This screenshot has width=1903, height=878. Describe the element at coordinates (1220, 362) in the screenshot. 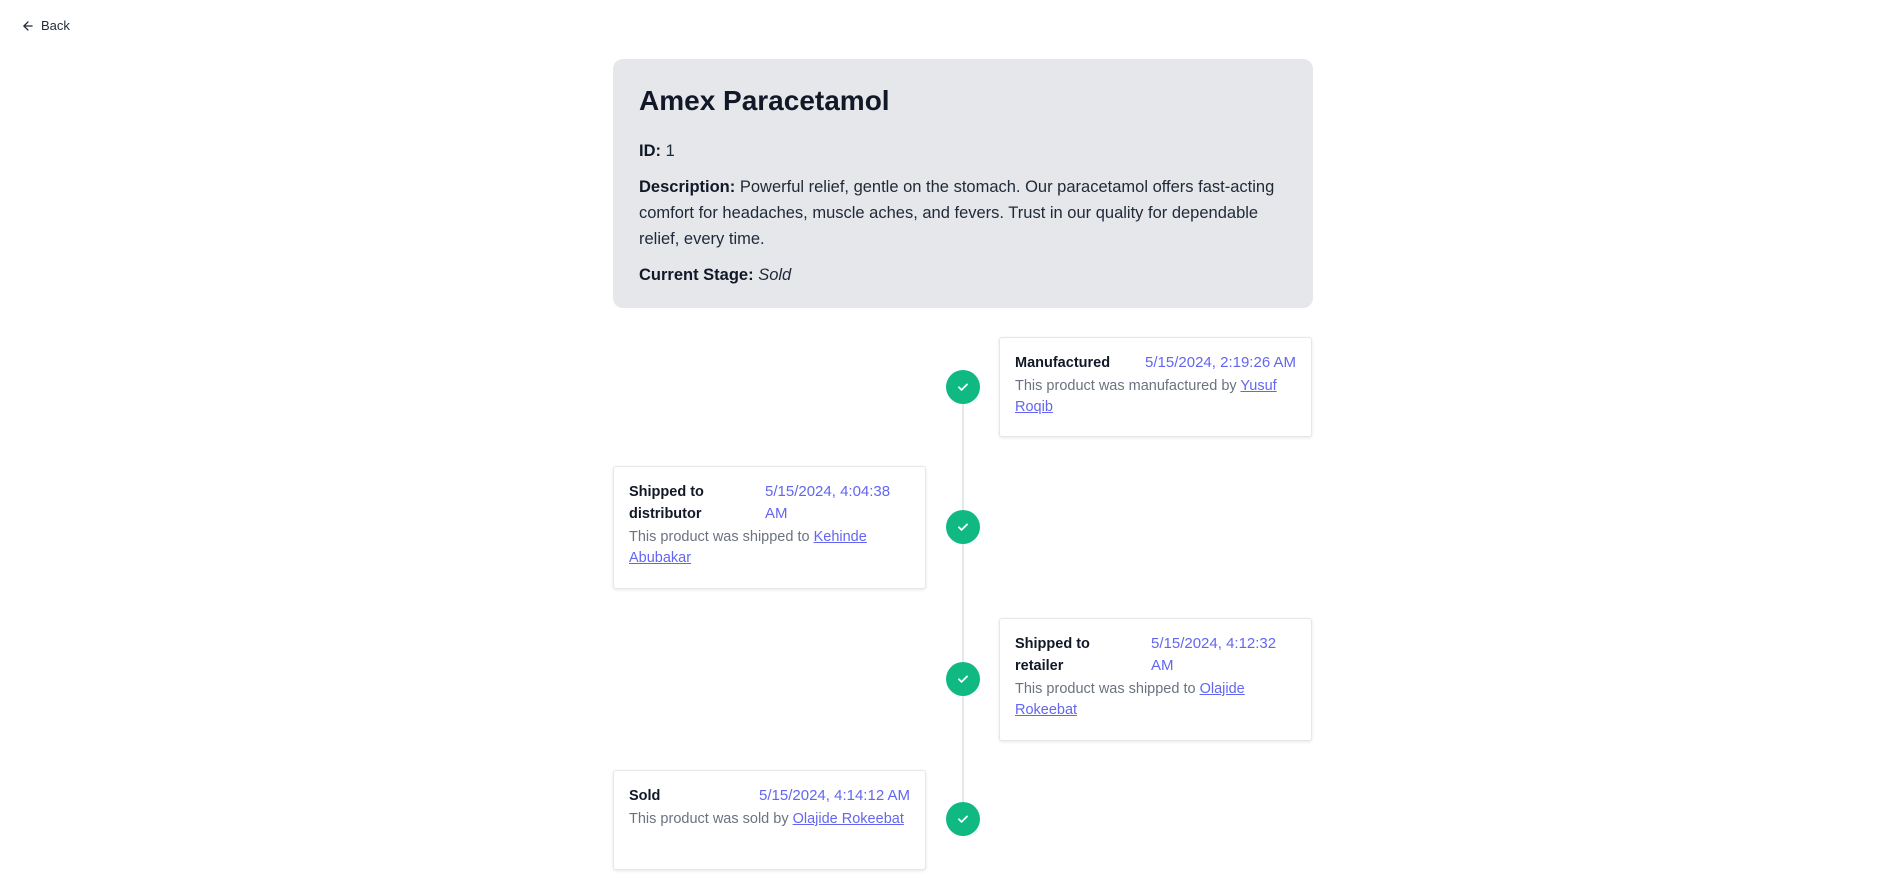

I see `event-date: 5/15/2024, 2:19:26 AM` at that location.